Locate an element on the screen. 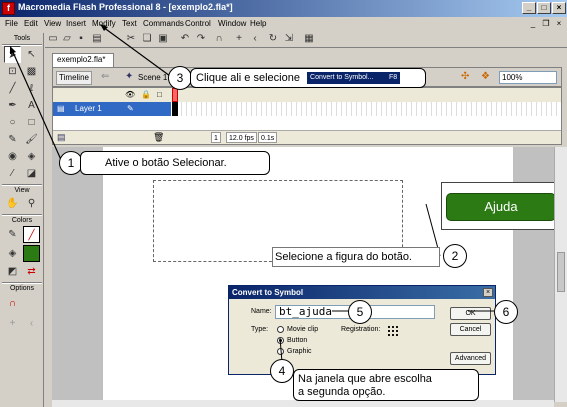 The height and width of the screenshot is (407, 567). free-transform-tool-icon: ⊡ is located at coordinates (12, 71).